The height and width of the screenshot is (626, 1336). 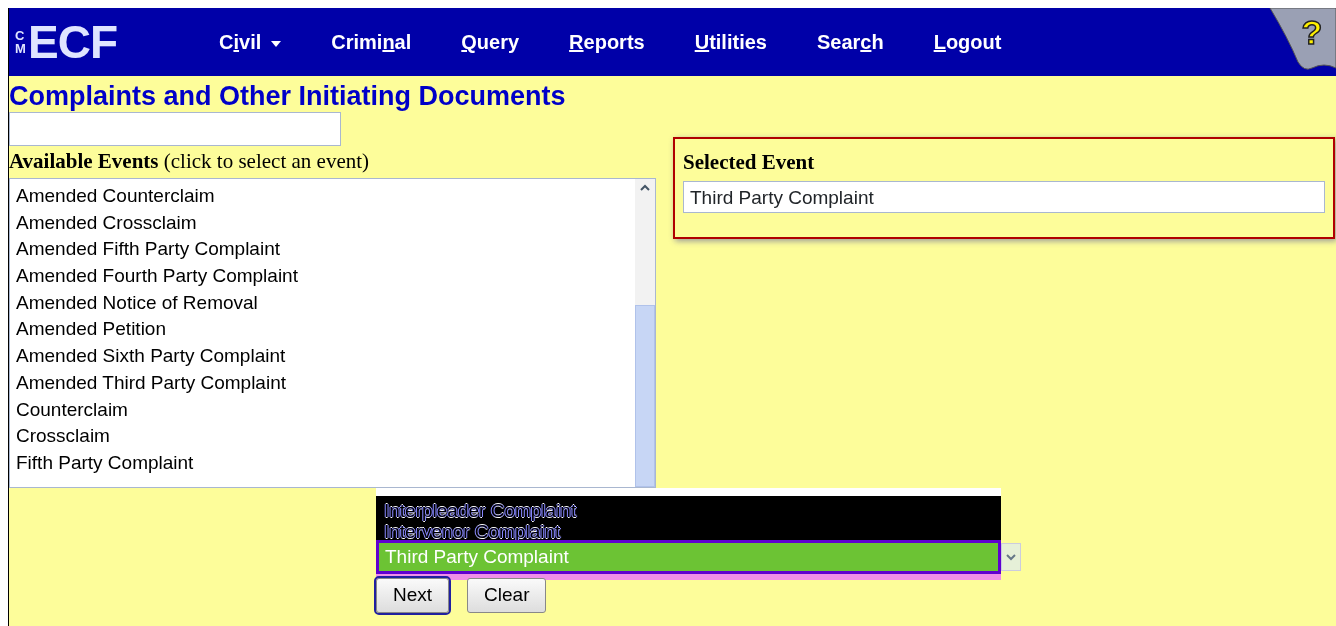 What do you see at coordinates (413, 595) in the screenshot?
I see `next-button: Next` at bounding box center [413, 595].